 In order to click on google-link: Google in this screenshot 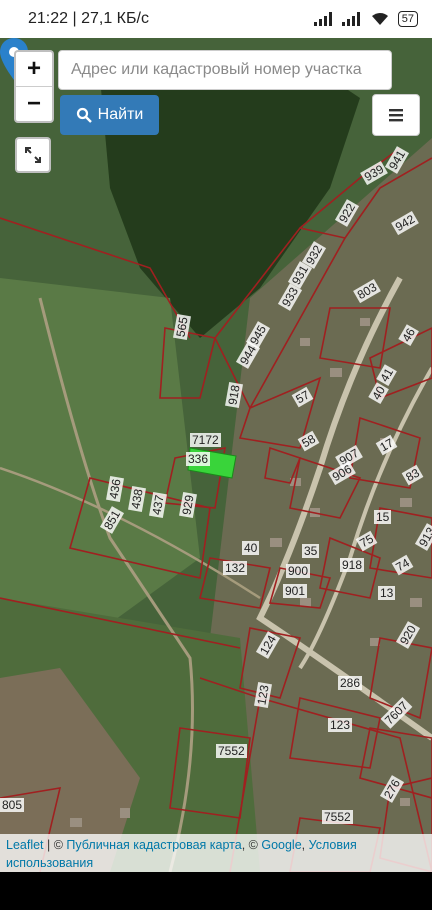, I will do `click(281, 845)`.